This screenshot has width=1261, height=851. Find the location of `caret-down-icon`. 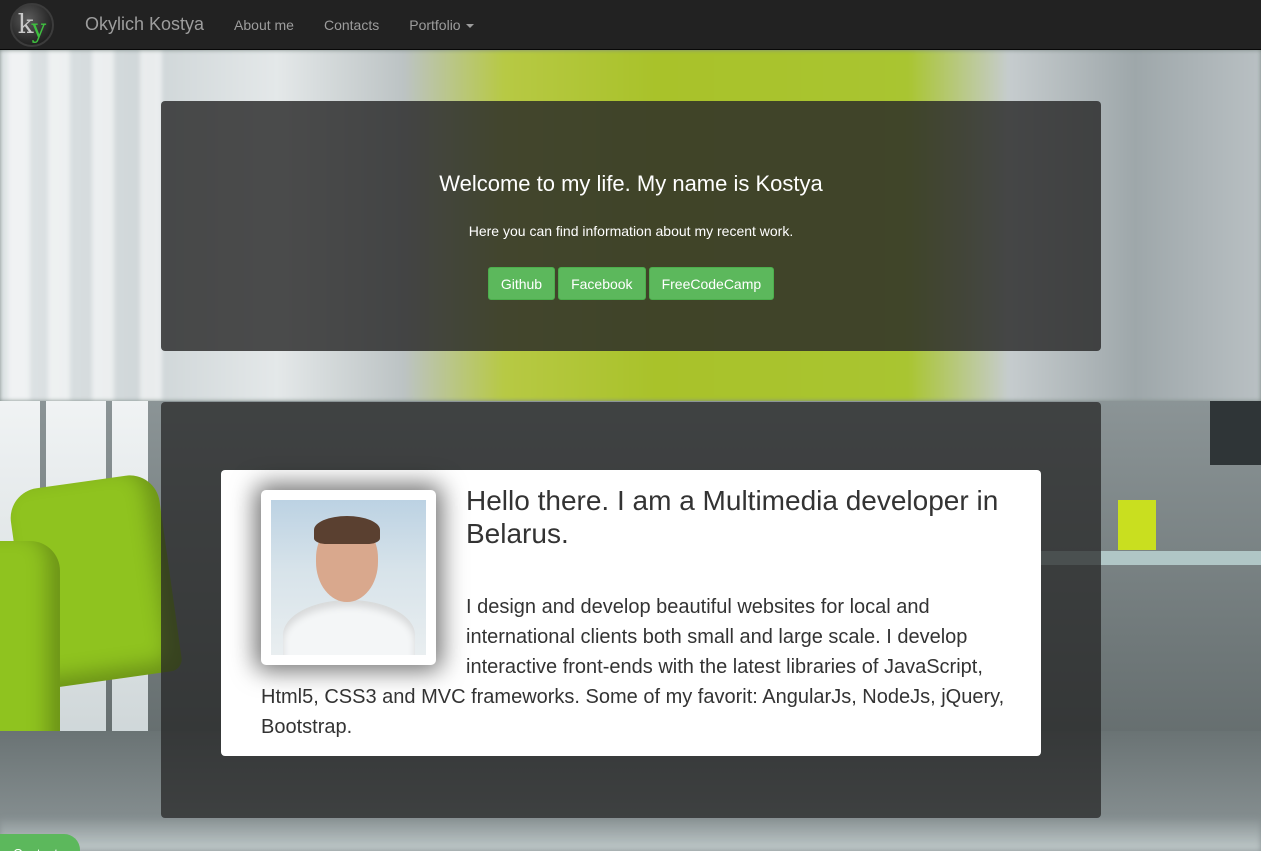

caret-down-icon is located at coordinates (469, 25).